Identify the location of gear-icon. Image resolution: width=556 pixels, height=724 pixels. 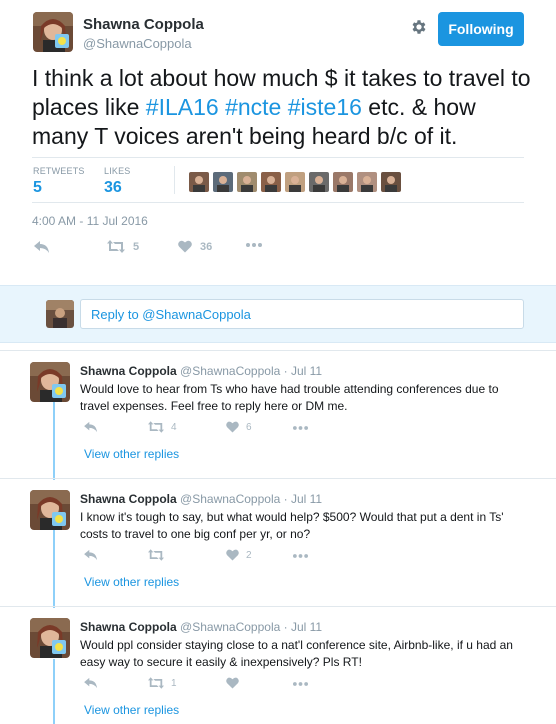
(419, 27).